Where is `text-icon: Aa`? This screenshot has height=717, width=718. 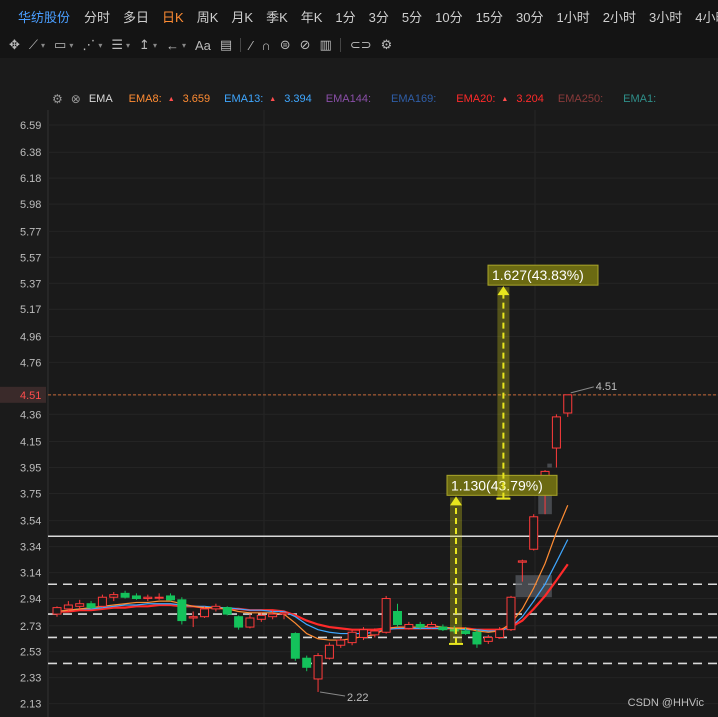 text-icon: Aa is located at coordinates (203, 45).